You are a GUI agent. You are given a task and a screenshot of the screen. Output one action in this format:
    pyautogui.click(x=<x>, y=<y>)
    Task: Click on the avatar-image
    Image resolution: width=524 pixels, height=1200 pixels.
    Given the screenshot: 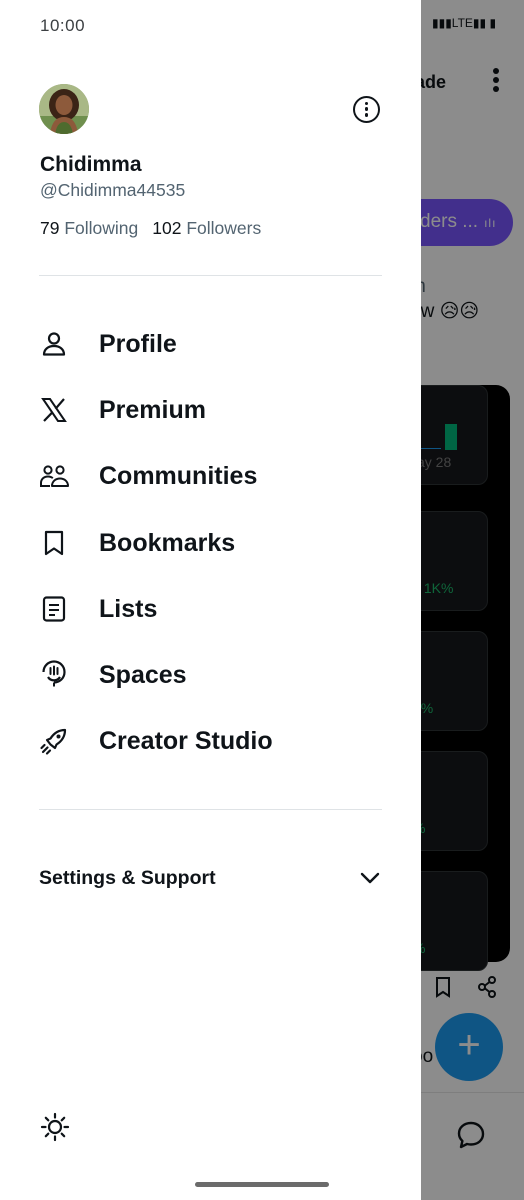 What is the action you would take?
    pyautogui.click(x=64, y=109)
    